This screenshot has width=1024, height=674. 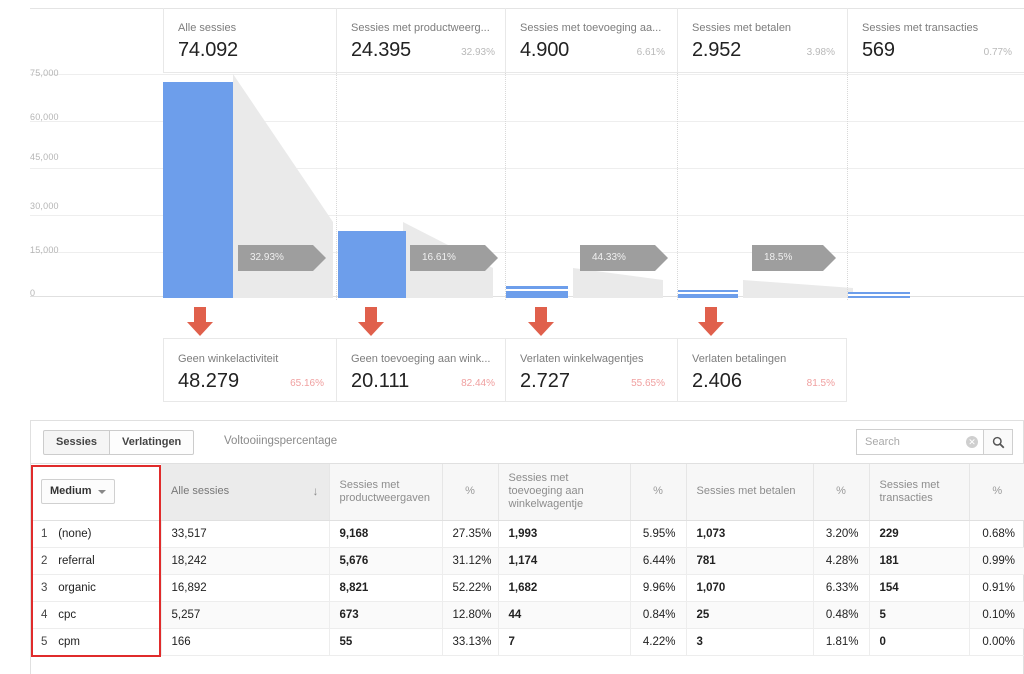 I want to click on sort-descending-icon: ↓, so click(x=315, y=491).